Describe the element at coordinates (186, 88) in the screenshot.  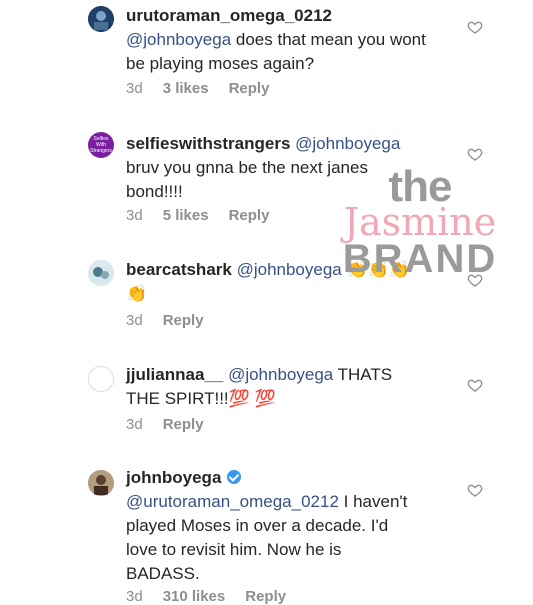
I see `likes-count: 3 likes` at that location.